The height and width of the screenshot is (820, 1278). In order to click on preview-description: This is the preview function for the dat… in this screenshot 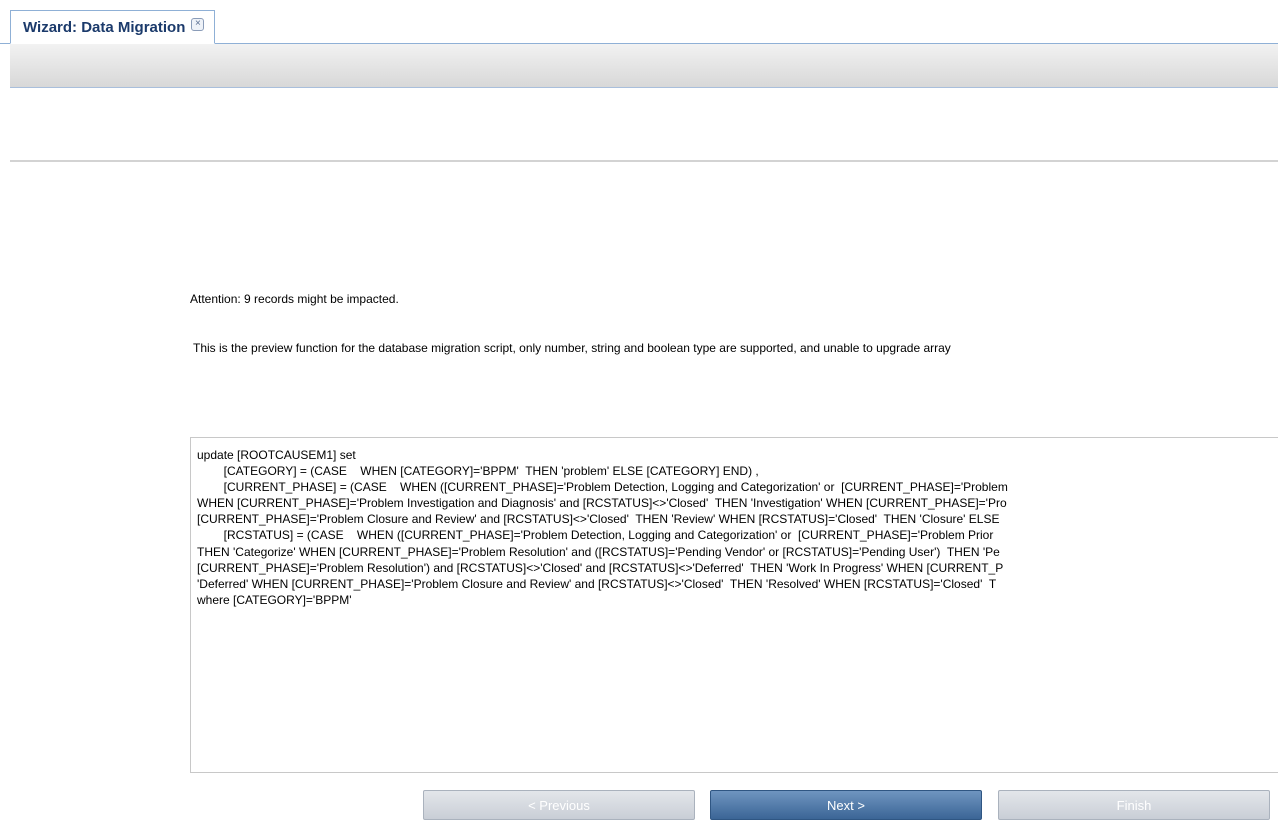, I will do `click(572, 348)`.